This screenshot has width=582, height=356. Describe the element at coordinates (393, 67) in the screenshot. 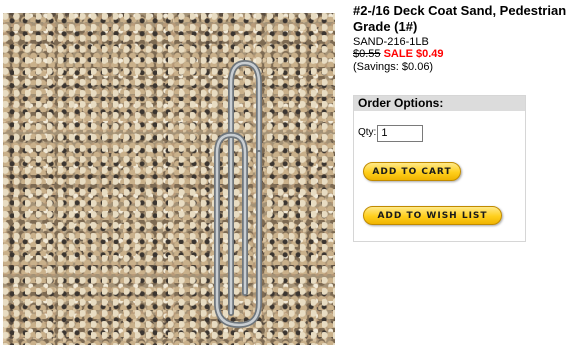

I see `savings-text: (Savings: $0.06)` at that location.